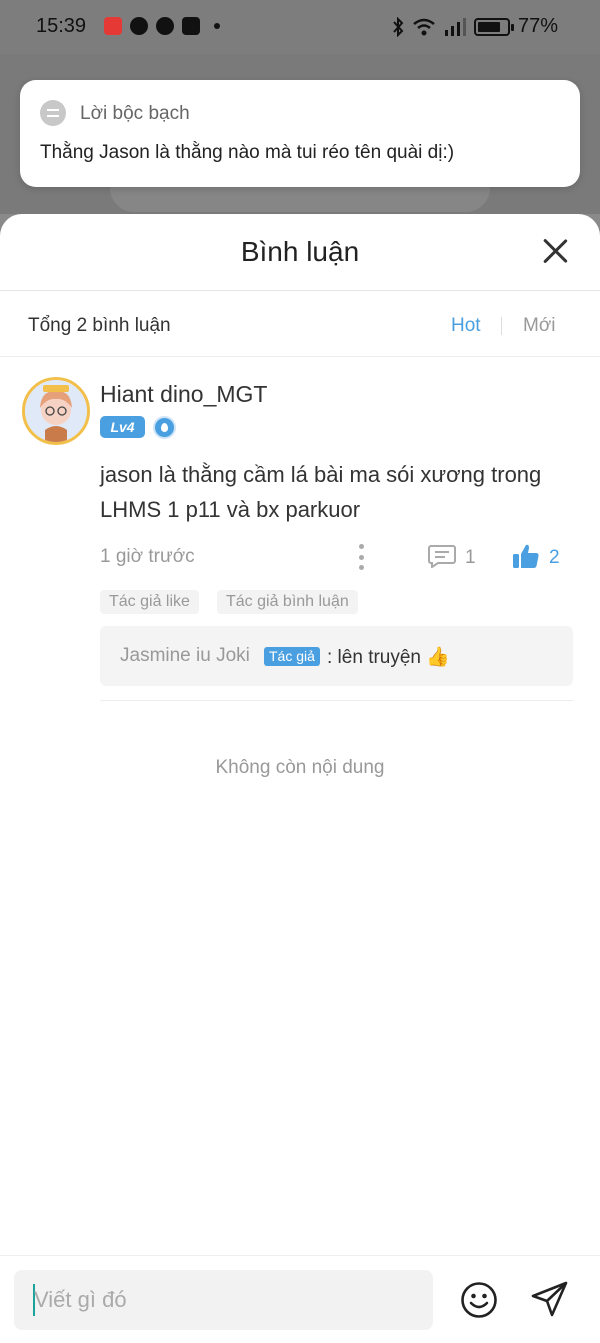  I want to click on comment-username: Hiant dino_MGT, so click(183, 394).